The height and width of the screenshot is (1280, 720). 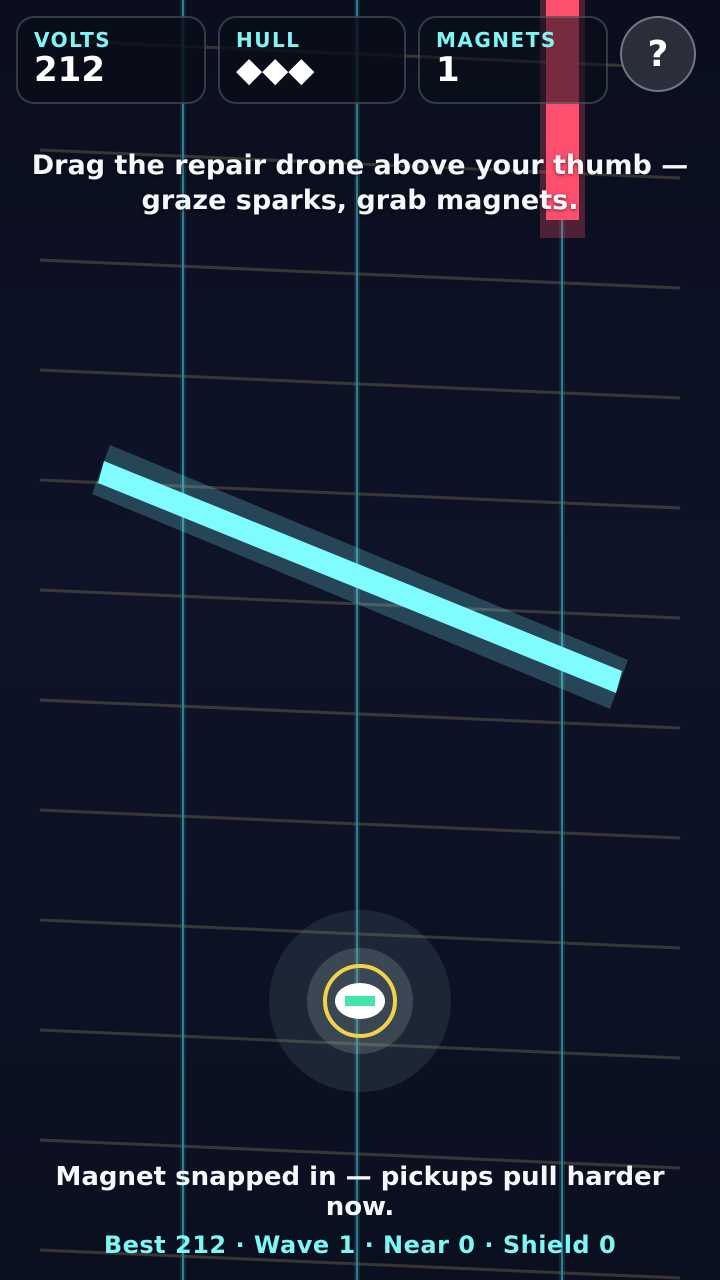 I want to click on question-mark-icon: ?, so click(x=658, y=54).